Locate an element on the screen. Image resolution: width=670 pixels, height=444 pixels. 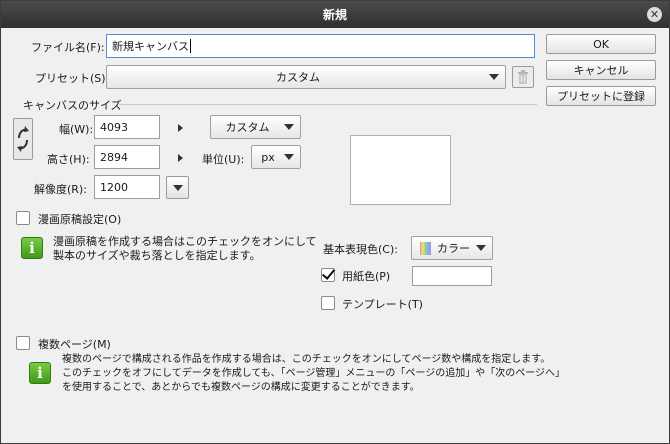
window-title: 新規 is located at coordinates (334, 15).